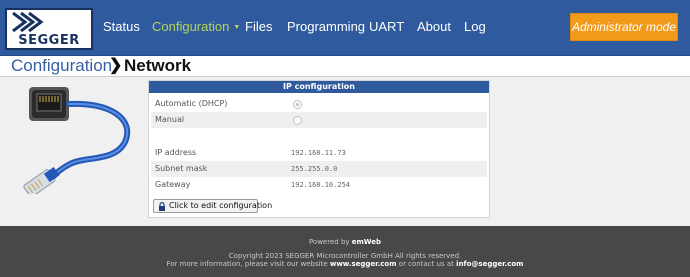 The height and width of the screenshot is (277, 690). Describe the element at coordinates (329, 242) in the screenshot. I see `powered-by-prefix: Powered by` at that location.